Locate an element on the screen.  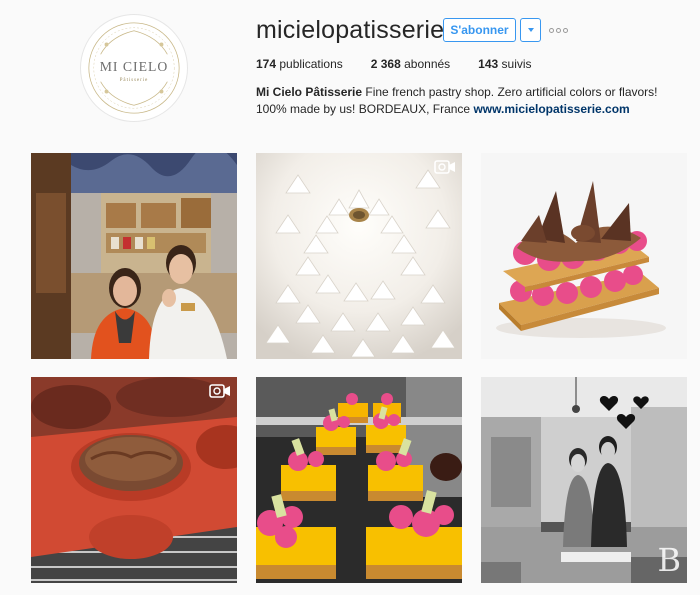
following-count: 143 is located at coordinates (488, 64).